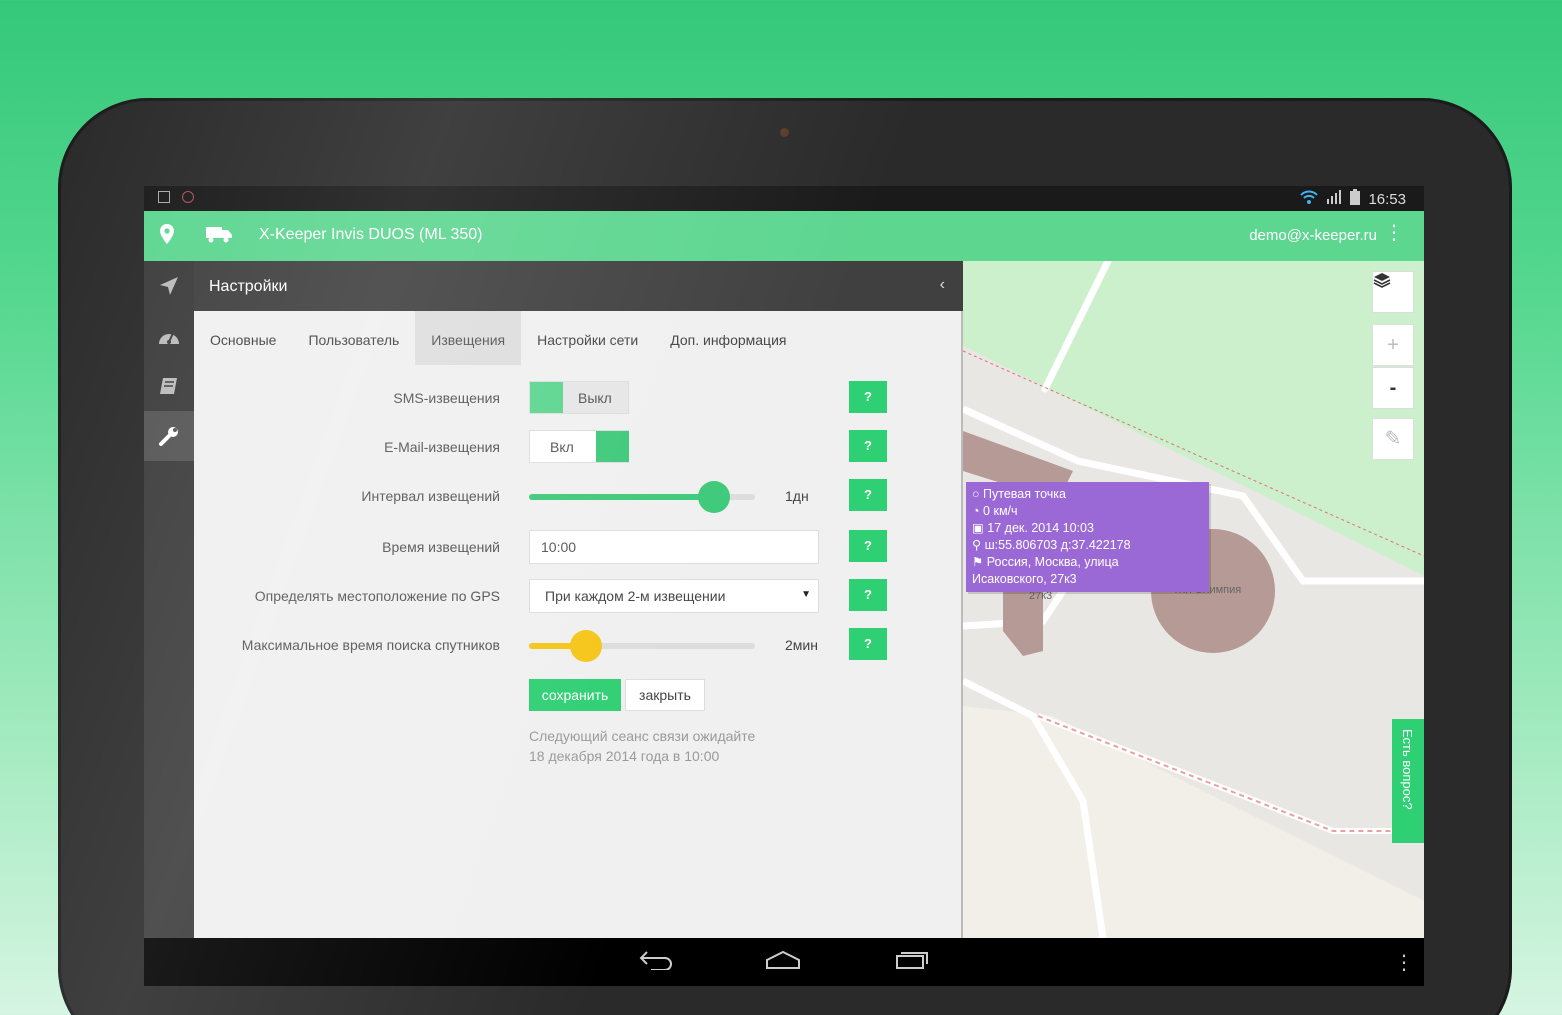 The width and height of the screenshot is (1562, 1015). I want to click on user-email: demo@x-keeper.ru, so click(1313, 235).